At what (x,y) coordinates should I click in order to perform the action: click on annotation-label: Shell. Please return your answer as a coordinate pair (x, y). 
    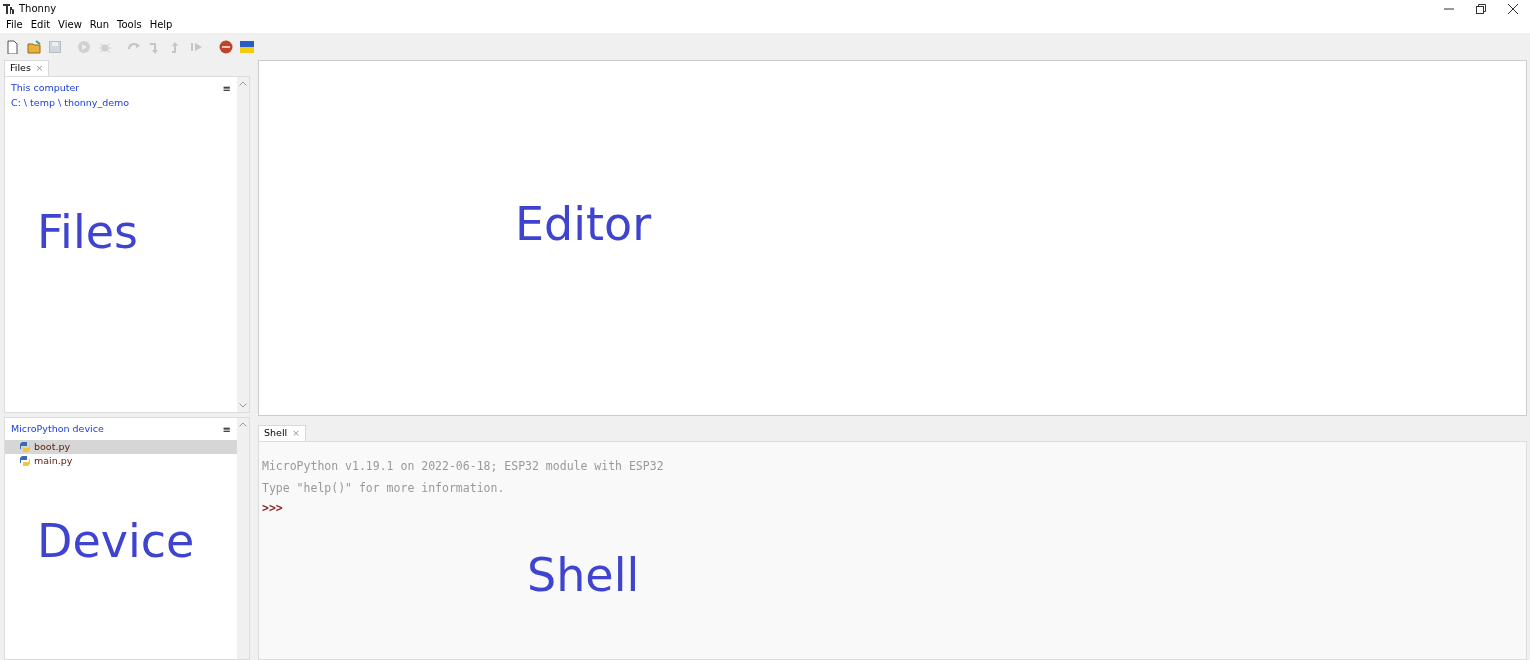
    Looking at the image, I should click on (583, 574).